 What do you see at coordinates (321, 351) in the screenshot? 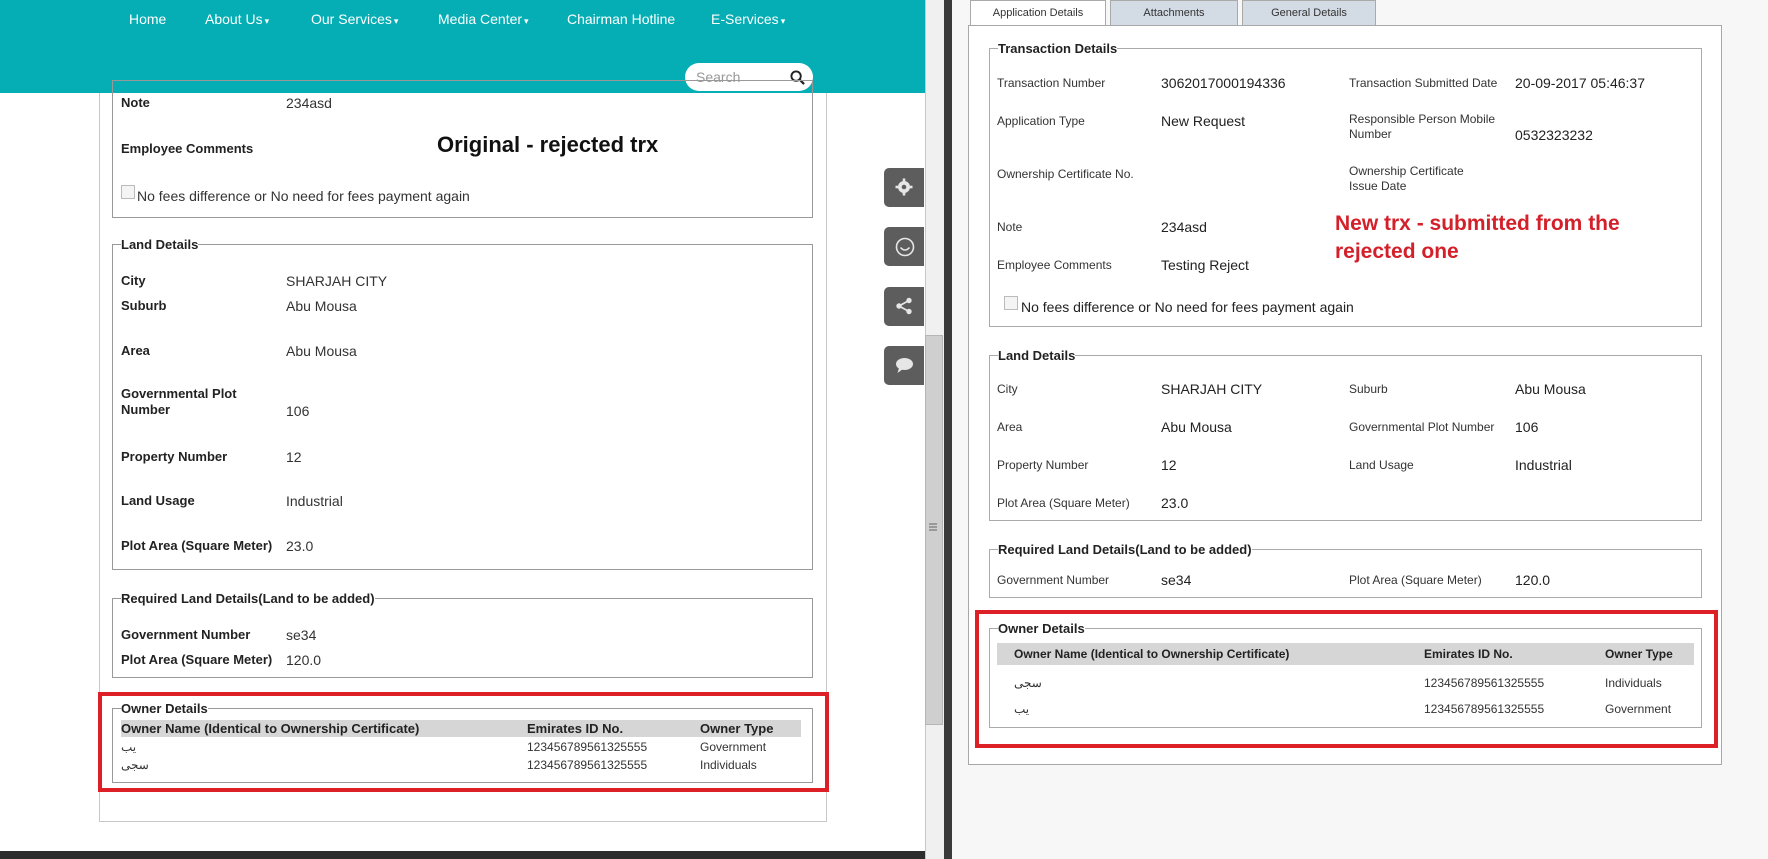
I see `area-value: Abu Mousa` at bounding box center [321, 351].